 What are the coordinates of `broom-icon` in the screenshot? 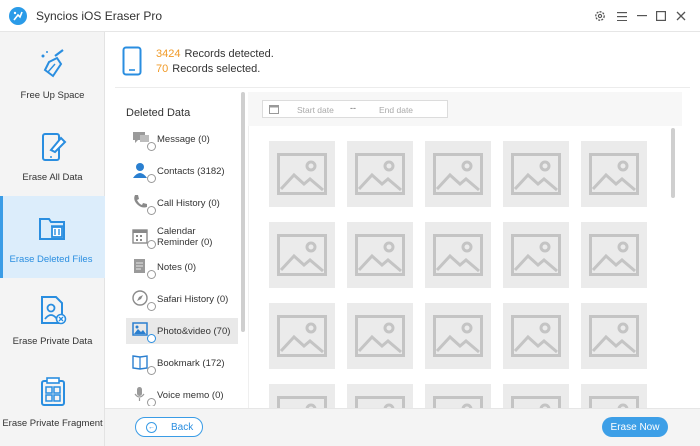 It's located at (53, 64).